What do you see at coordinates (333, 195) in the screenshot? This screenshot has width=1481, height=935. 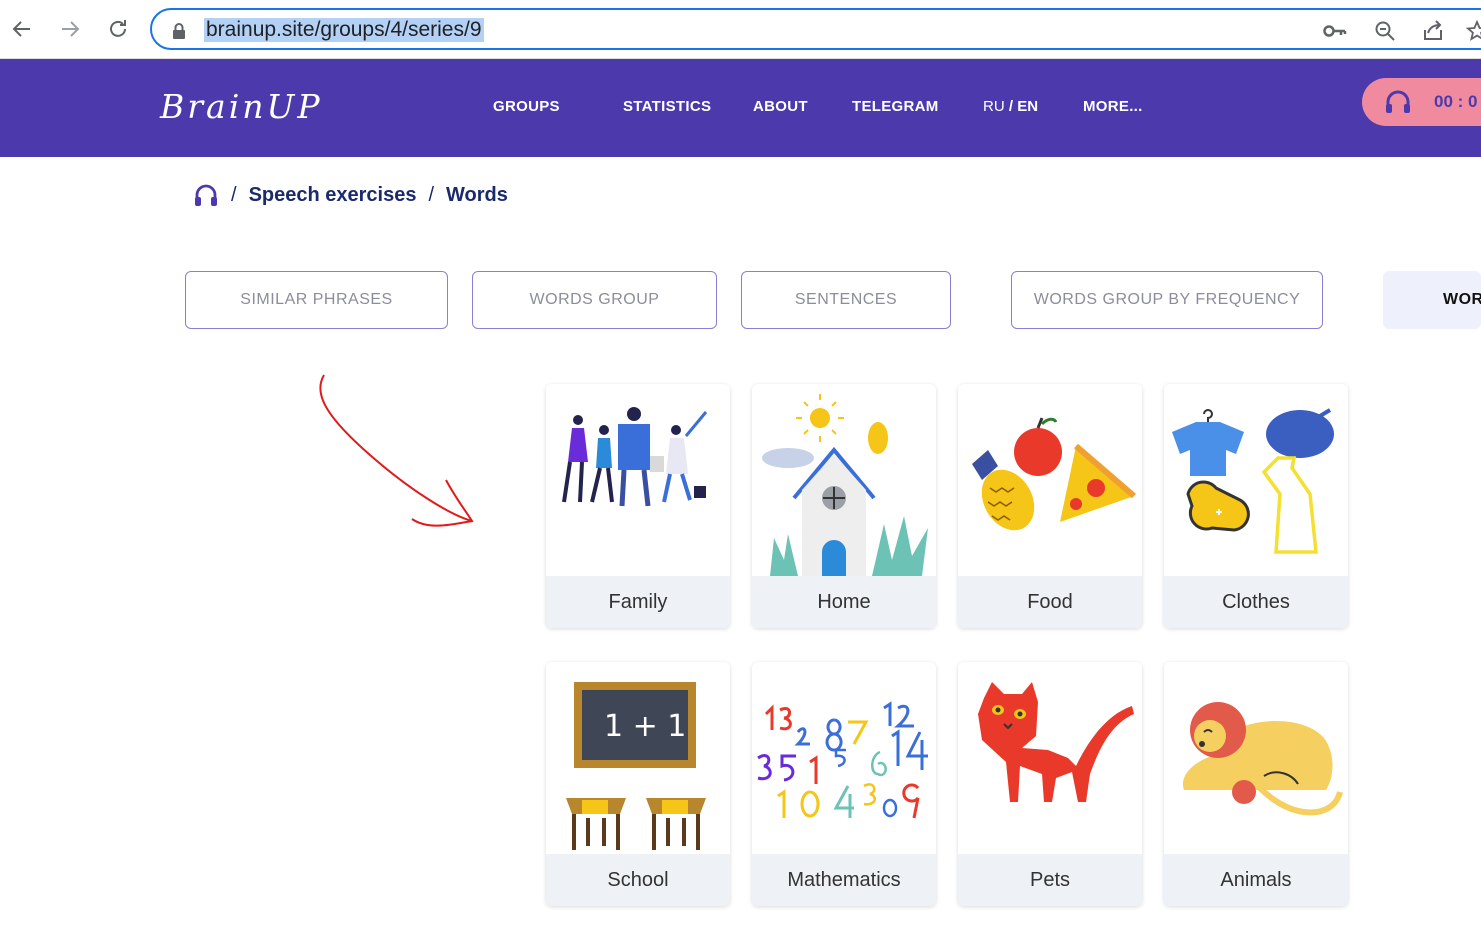 I see `breadcrumb-speech-exercises: Speech exercises` at bounding box center [333, 195].